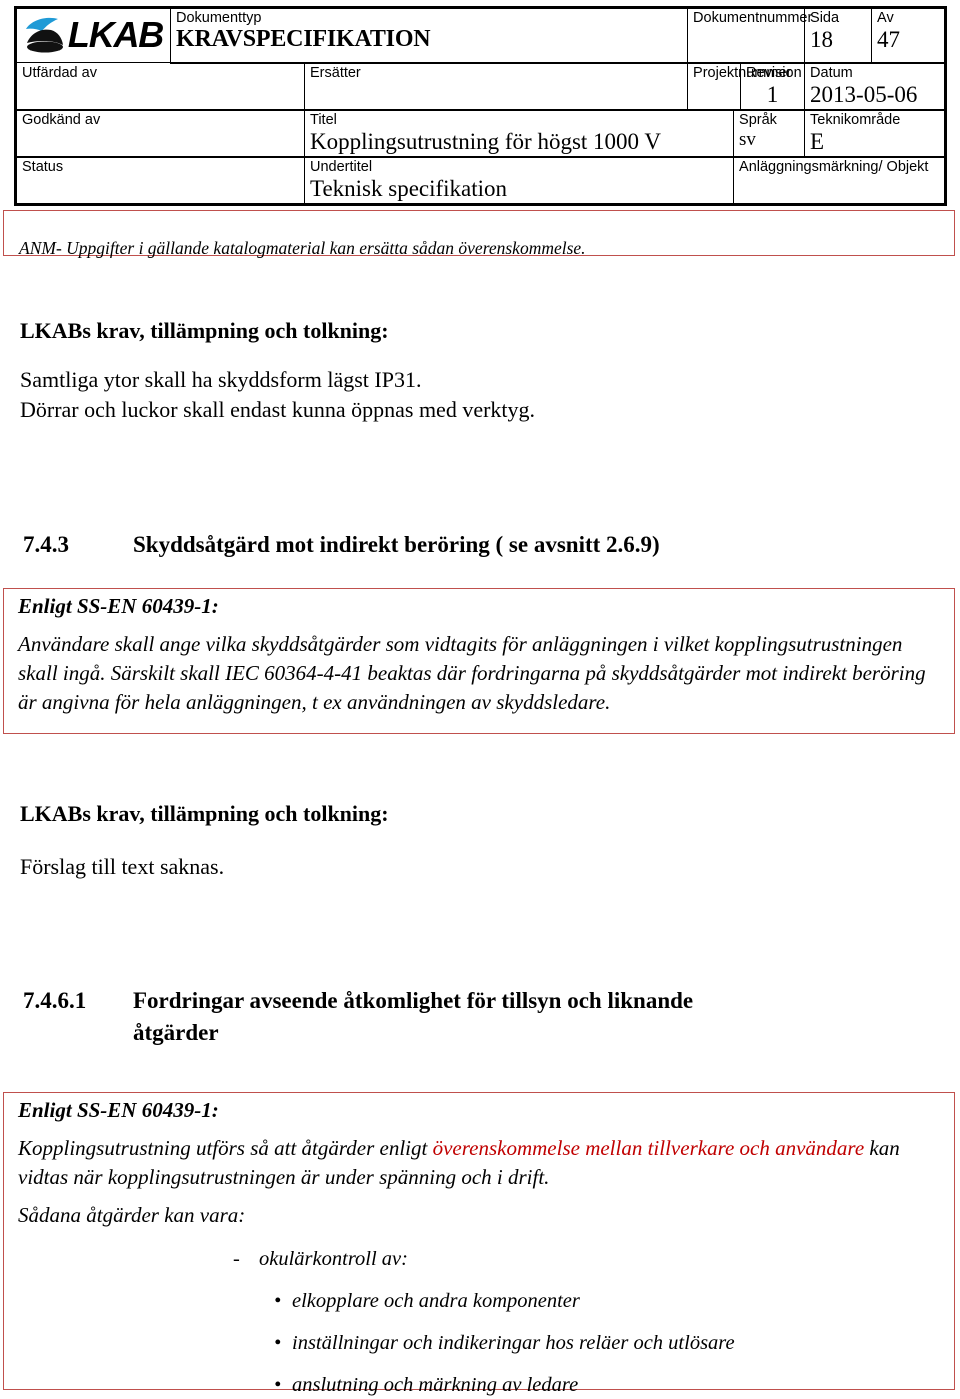 Image resolution: width=960 pixels, height=1399 pixels. What do you see at coordinates (59, 72) in the screenshot?
I see `label-utfardad-av: Utfärdad av` at bounding box center [59, 72].